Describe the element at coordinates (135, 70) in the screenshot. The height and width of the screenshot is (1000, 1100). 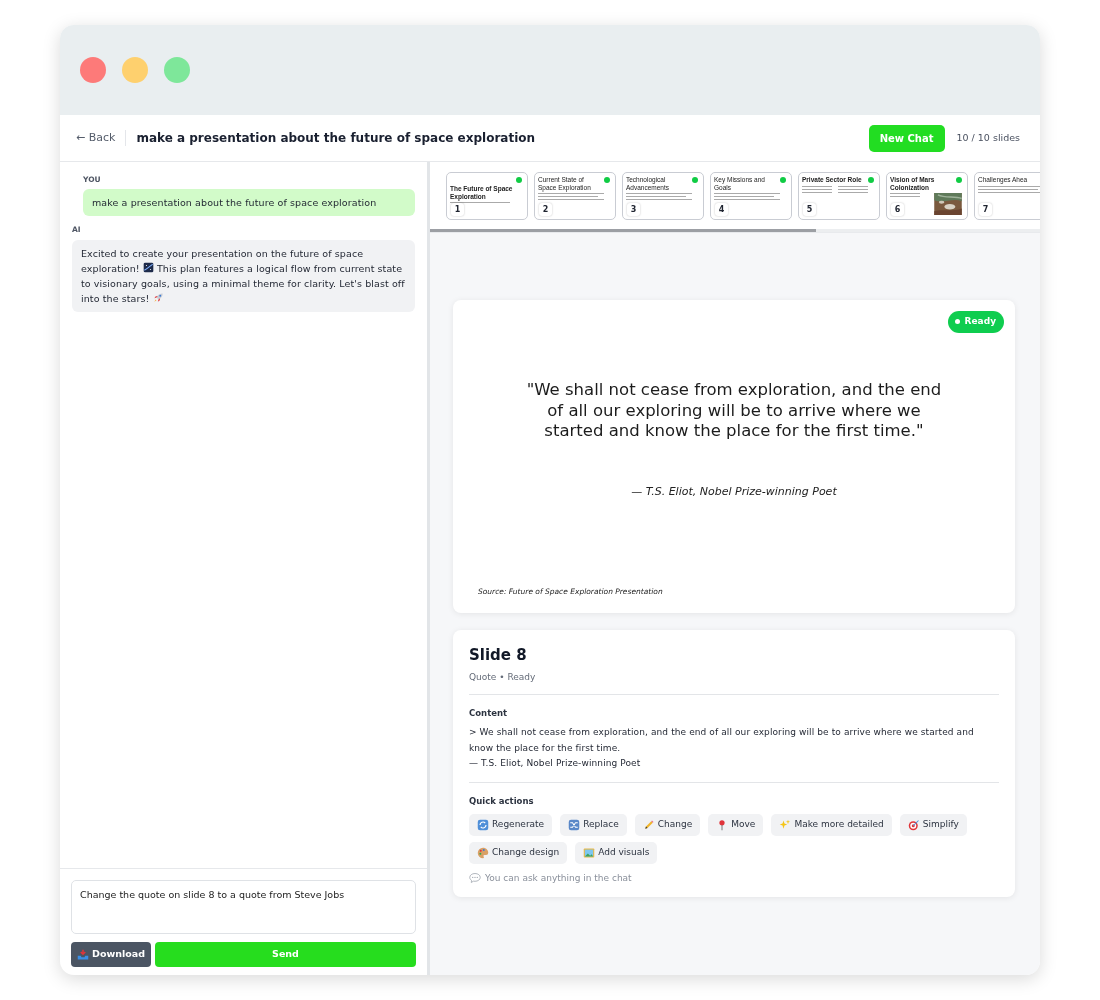
I see `minimize-button` at that location.